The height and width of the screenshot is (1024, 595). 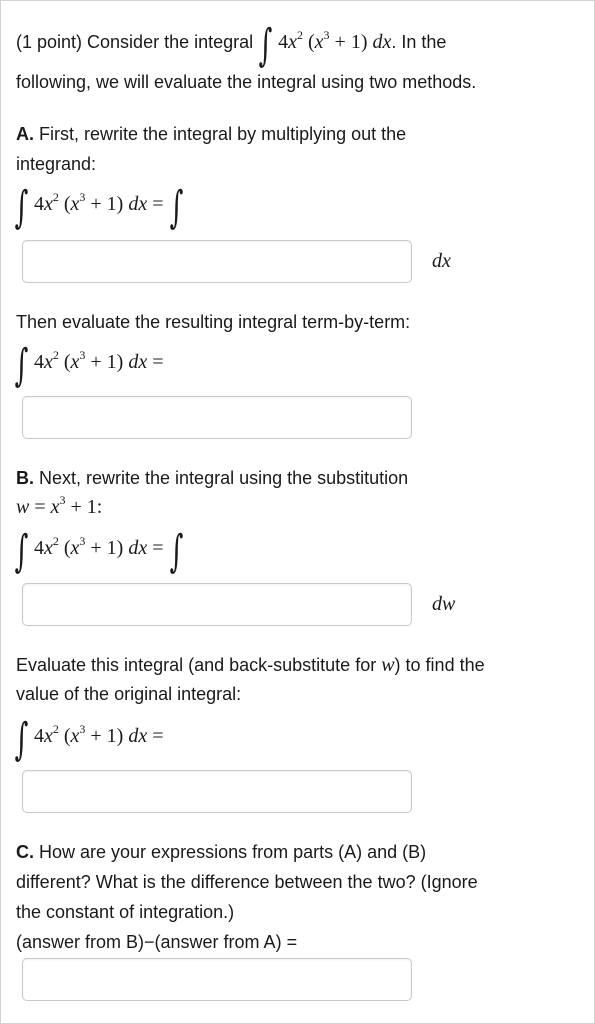 I want to click on answer-box-a1, so click(x=217, y=261).